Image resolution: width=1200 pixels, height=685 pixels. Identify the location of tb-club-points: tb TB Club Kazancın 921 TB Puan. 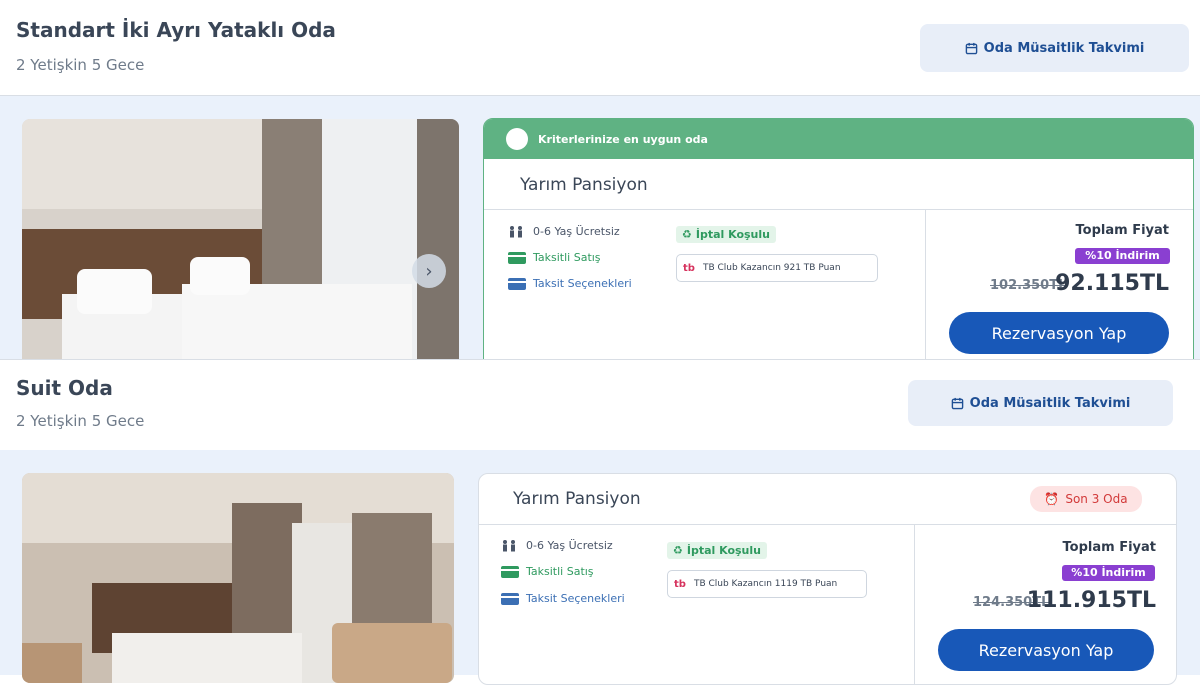
(777, 268).